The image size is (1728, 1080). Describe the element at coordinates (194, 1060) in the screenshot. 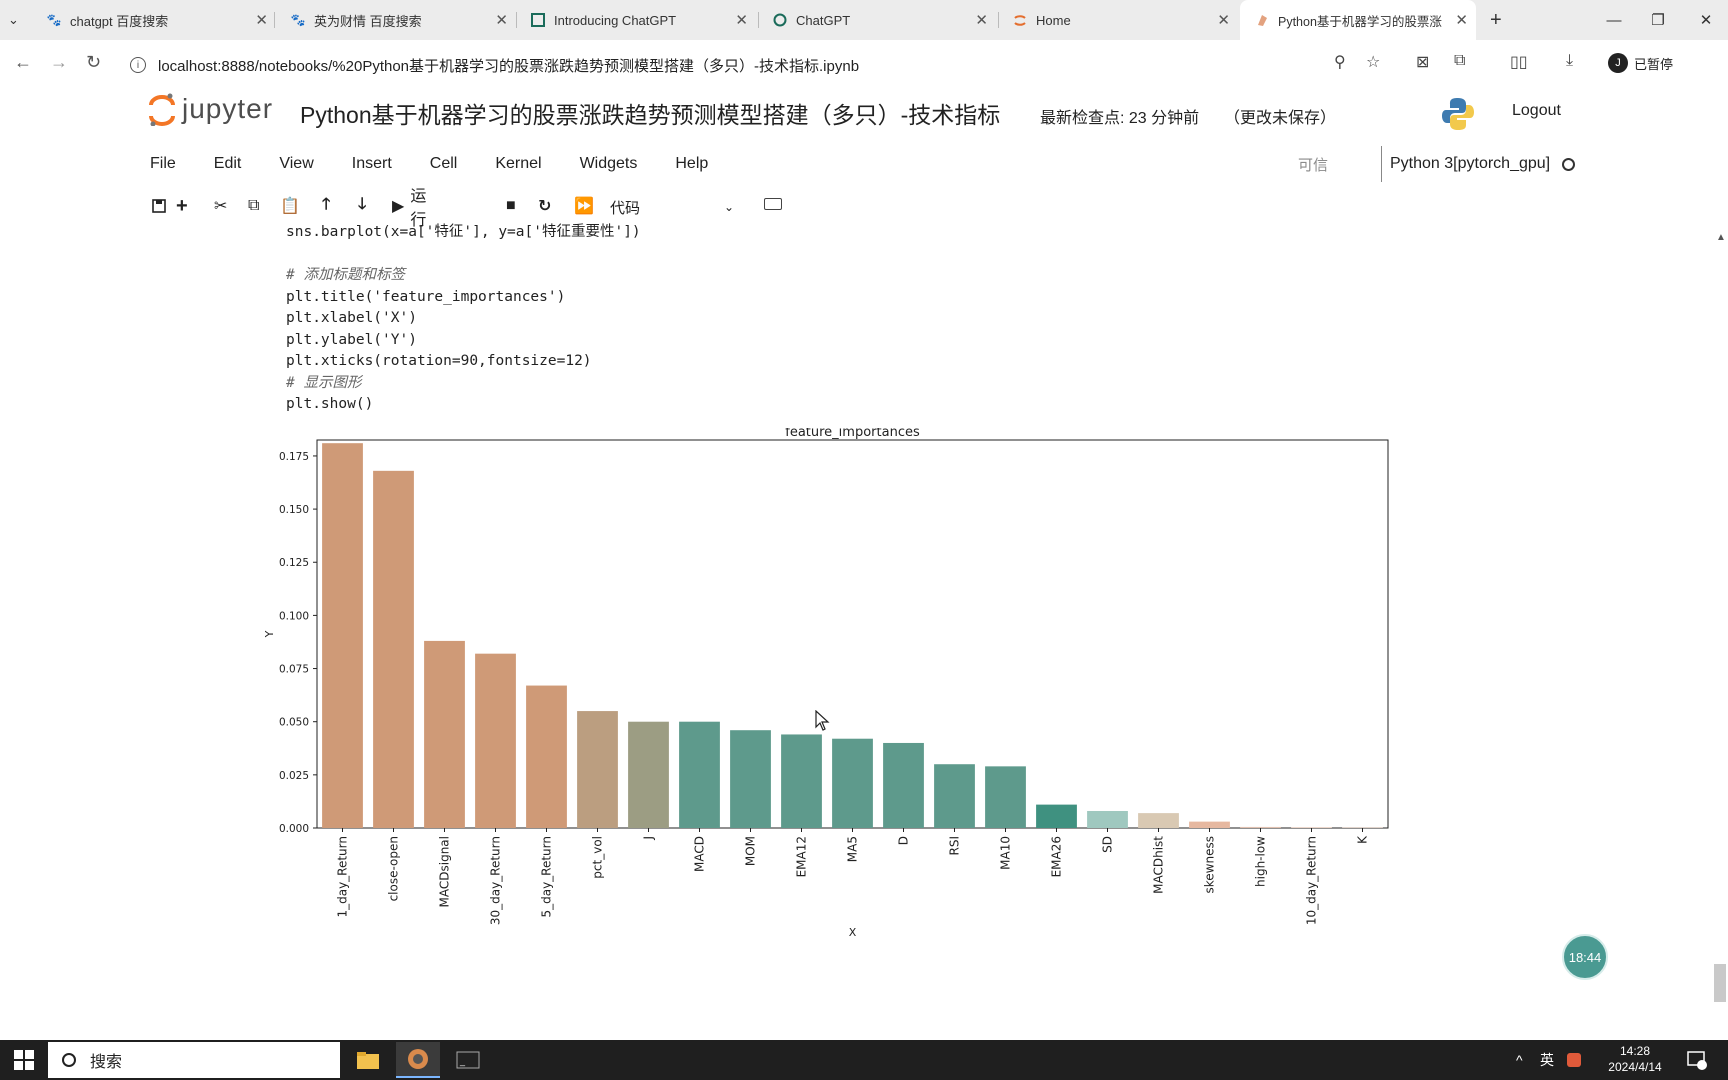

I see `taskbar-search: 搜索` at that location.